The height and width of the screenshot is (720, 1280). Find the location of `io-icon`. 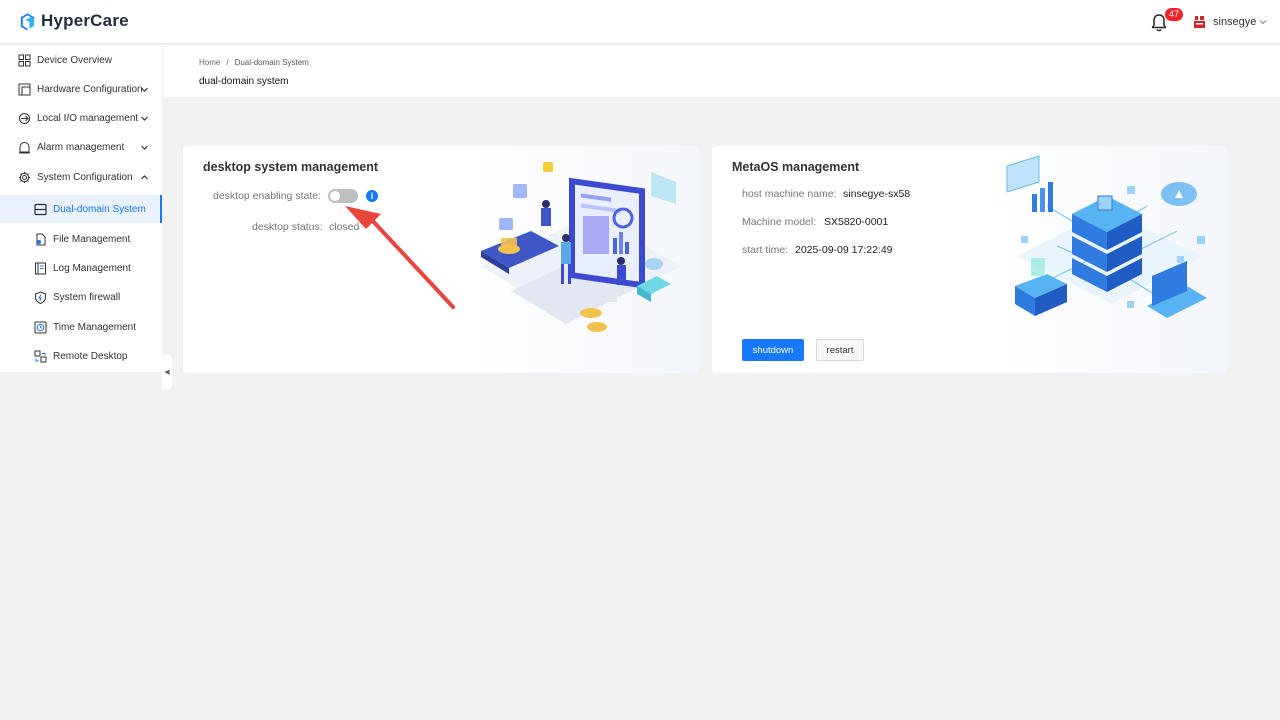

io-icon is located at coordinates (24, 118).